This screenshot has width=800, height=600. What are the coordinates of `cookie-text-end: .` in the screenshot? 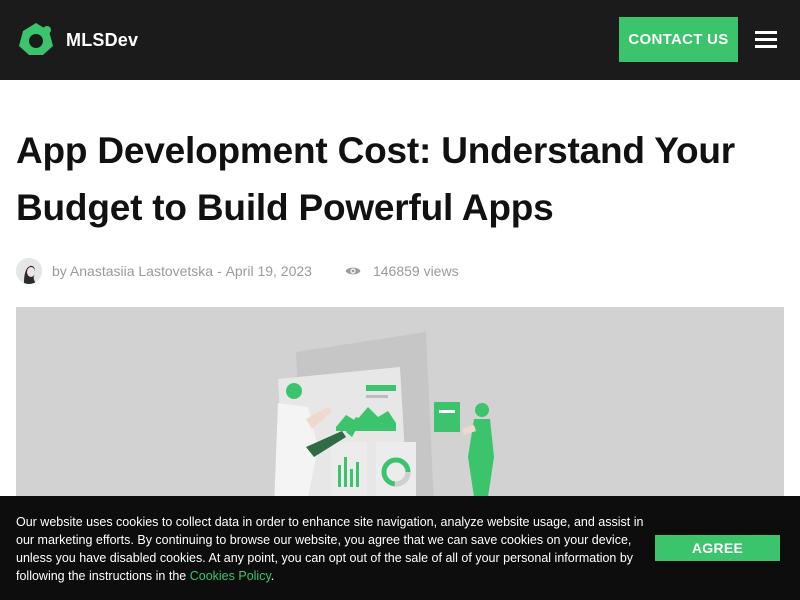 It's located at (272, 576).